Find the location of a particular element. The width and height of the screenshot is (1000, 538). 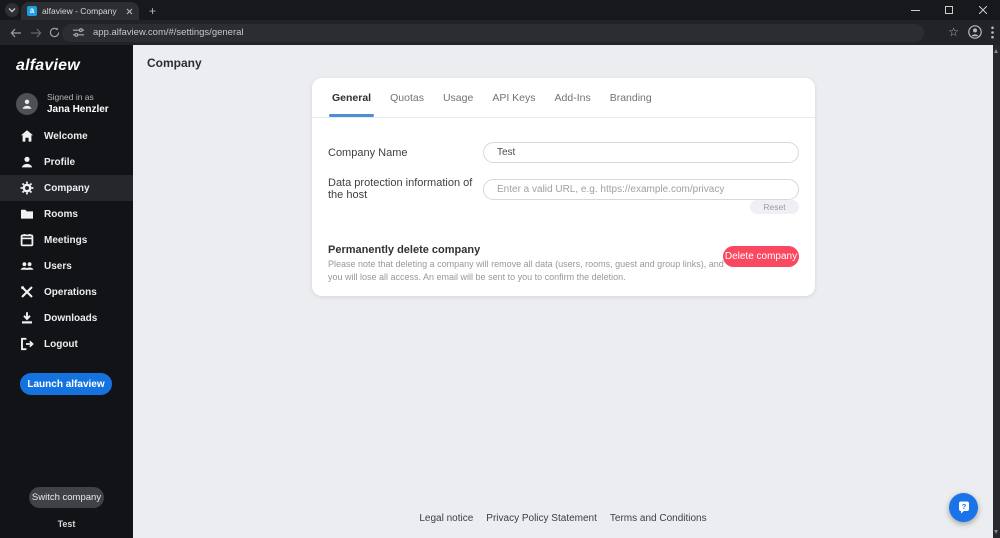

sidebar-item-meetings: Meetings is located at coordinates (66, 240).